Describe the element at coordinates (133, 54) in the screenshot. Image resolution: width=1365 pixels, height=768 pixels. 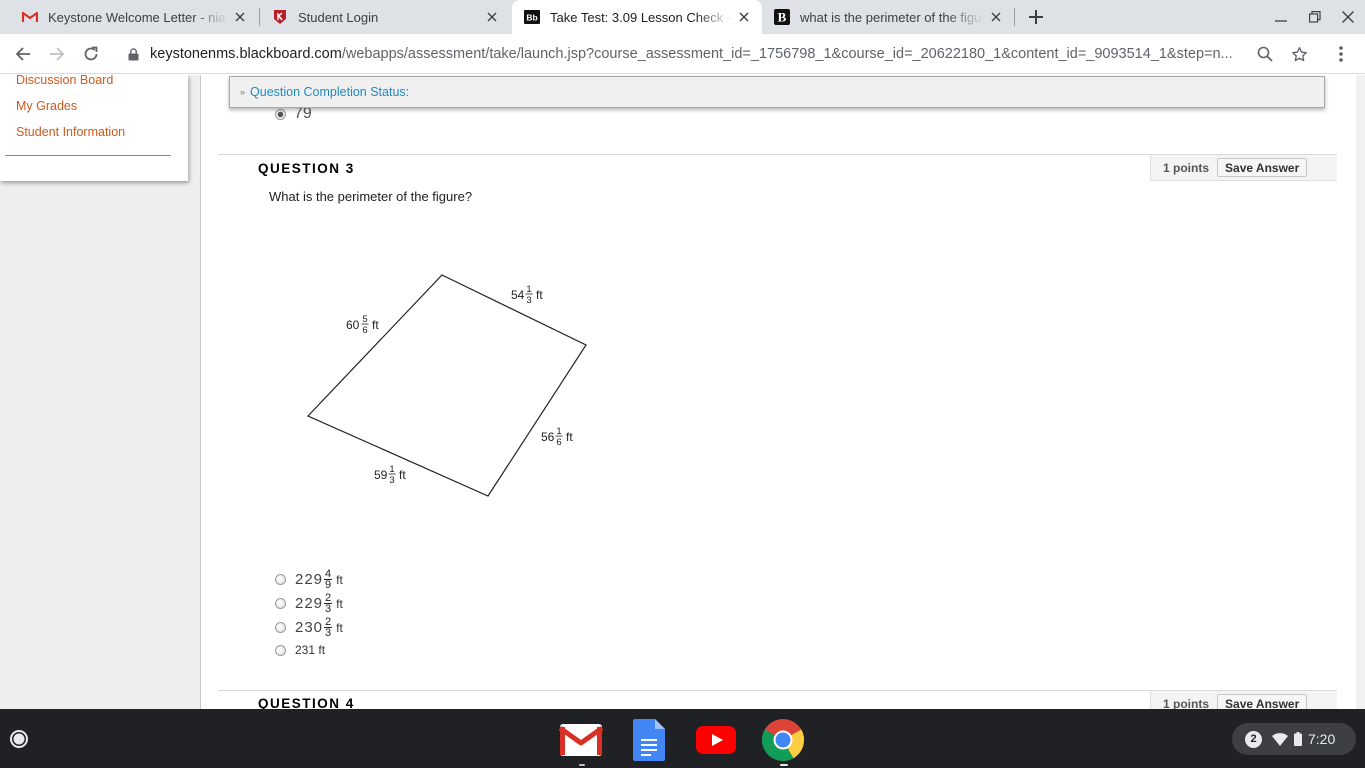
I see `lock-icon` at that location.